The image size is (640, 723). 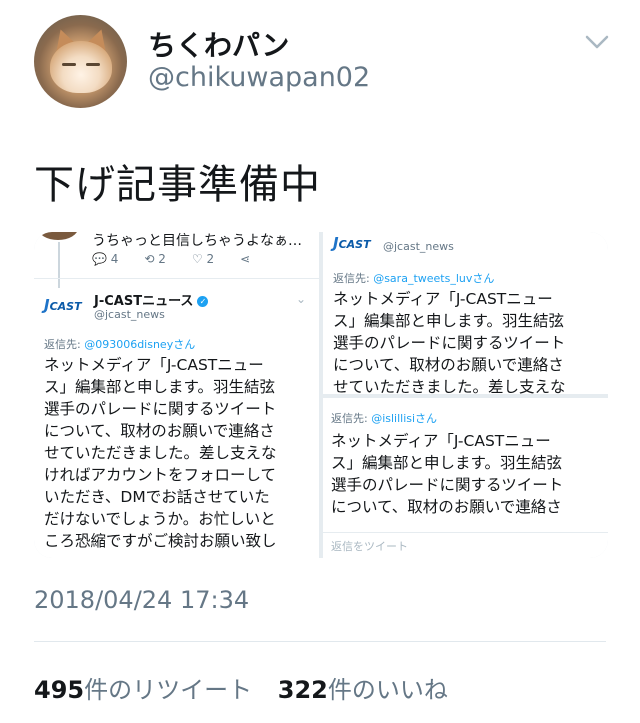 I want to click on like-count: ♡ 2, so click(x=203, y=259).